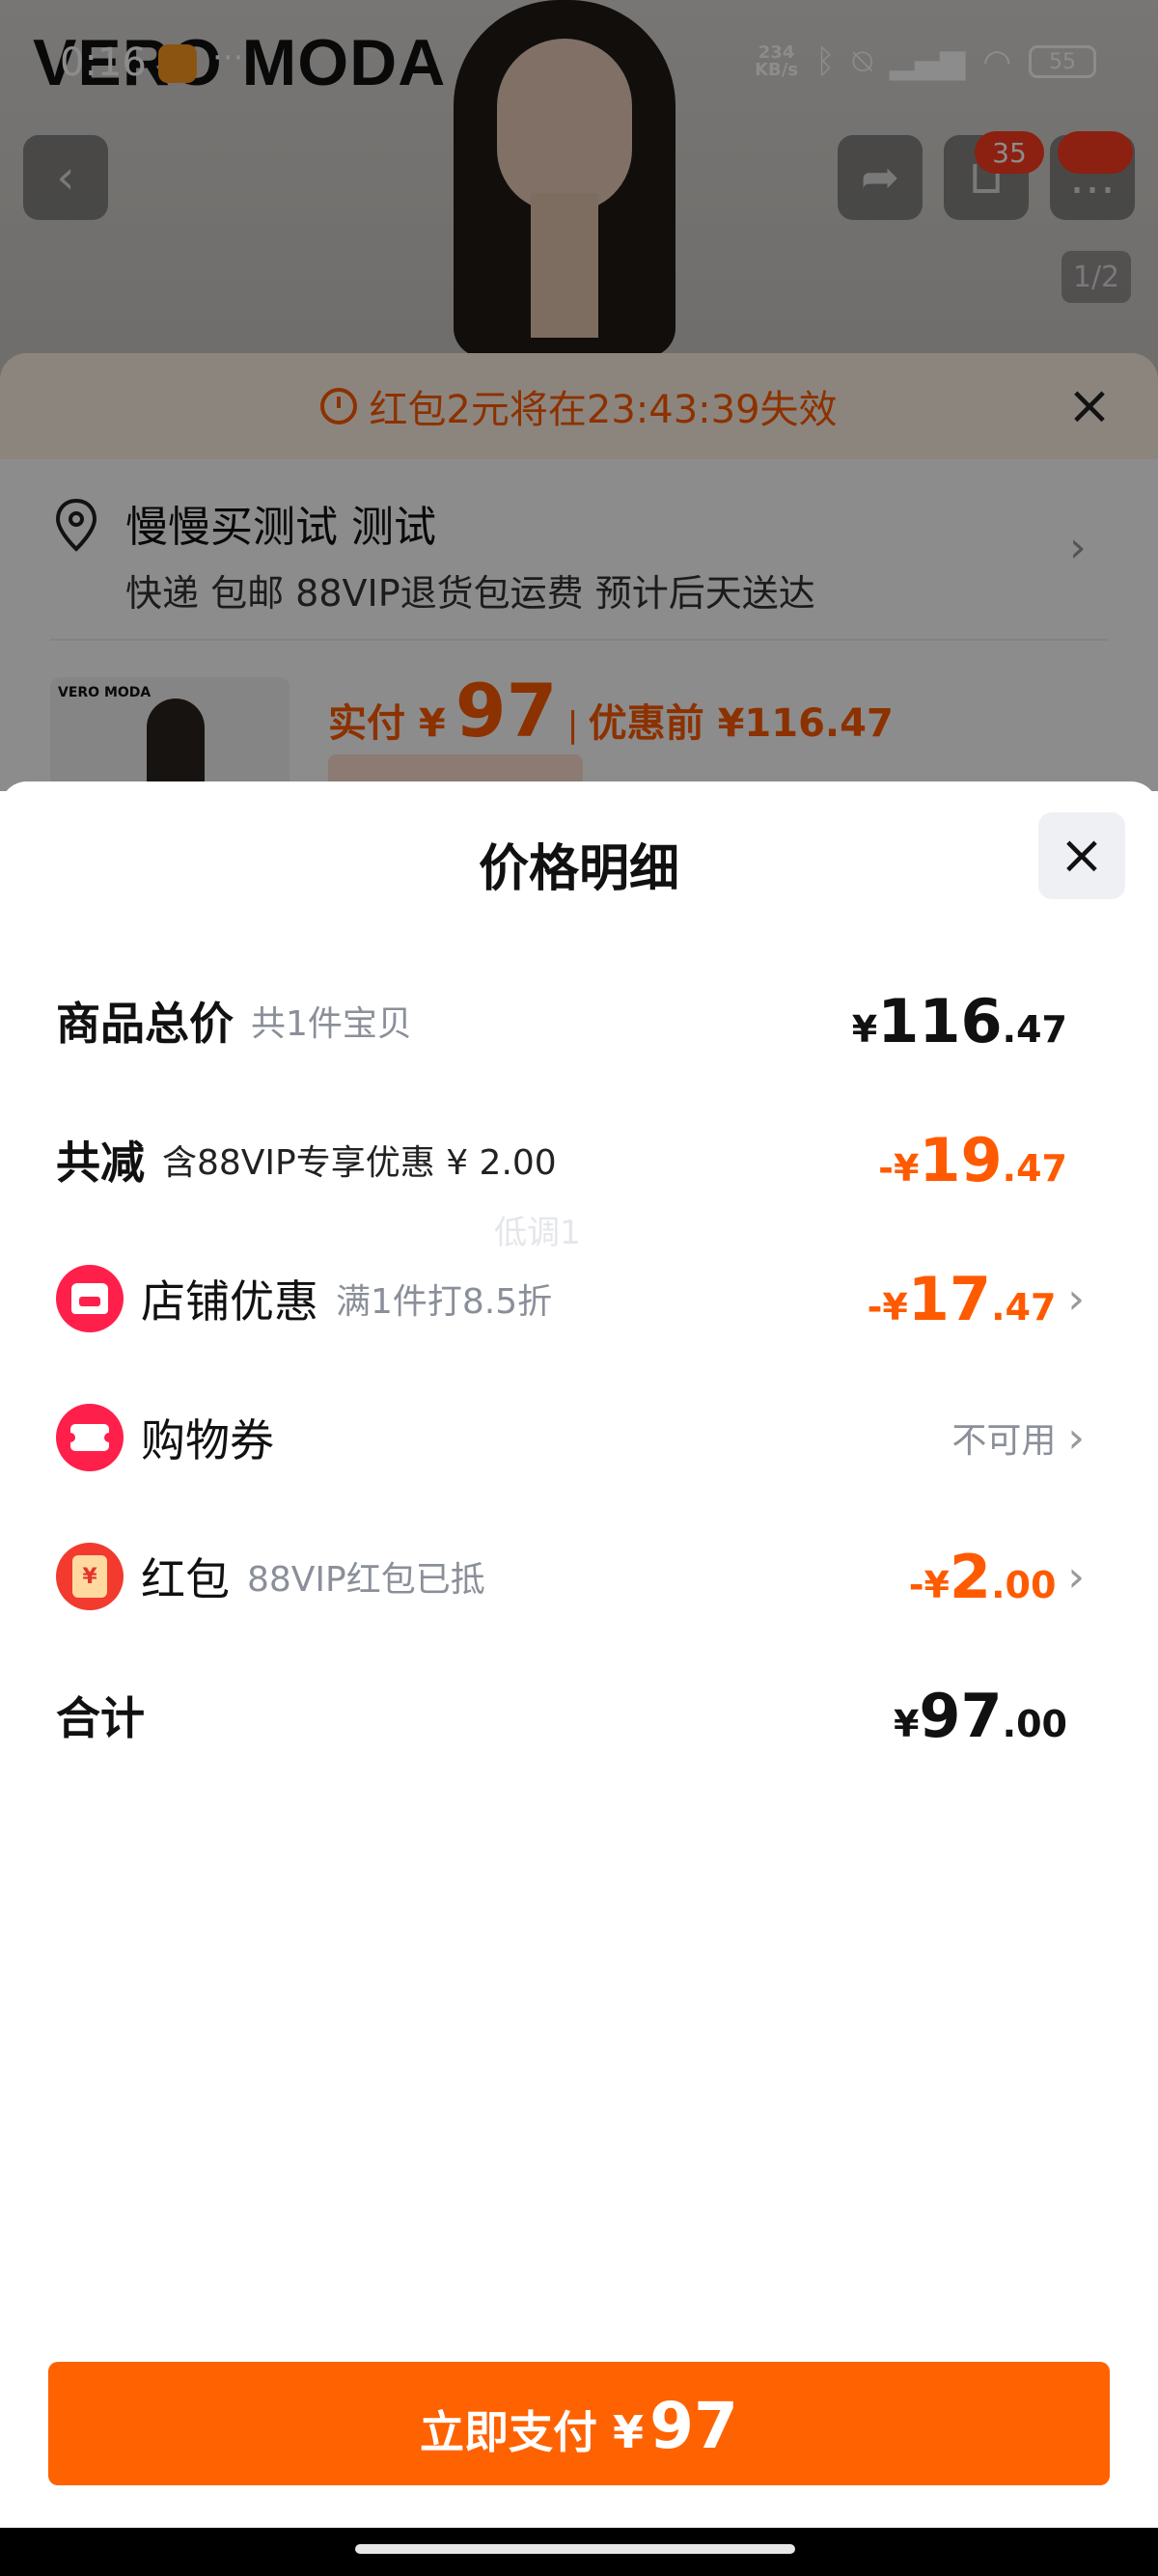 This screenshot has height=2576, width=1158. Describe the element at coordinates (579, 1299) in the screenshot. I see `row-store-discount: 店铺优惠 满1件打8.5折 -¥ 17 .47 ›` at that location.